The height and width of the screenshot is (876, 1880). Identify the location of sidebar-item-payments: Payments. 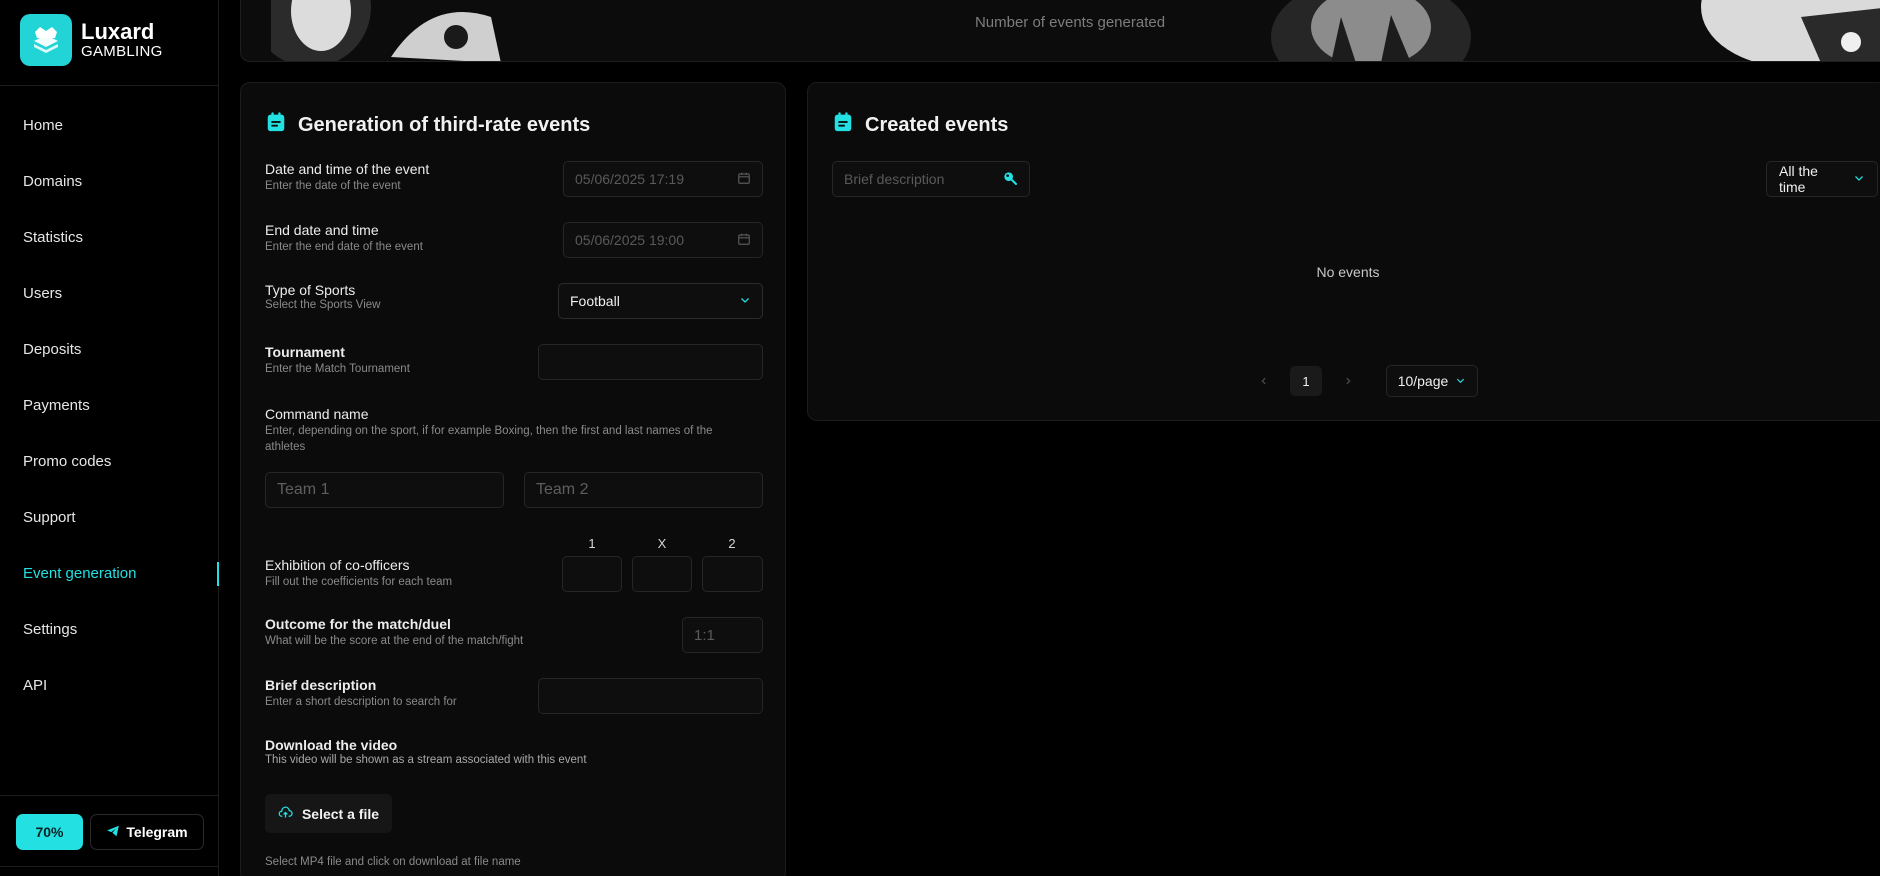
(109, 405).